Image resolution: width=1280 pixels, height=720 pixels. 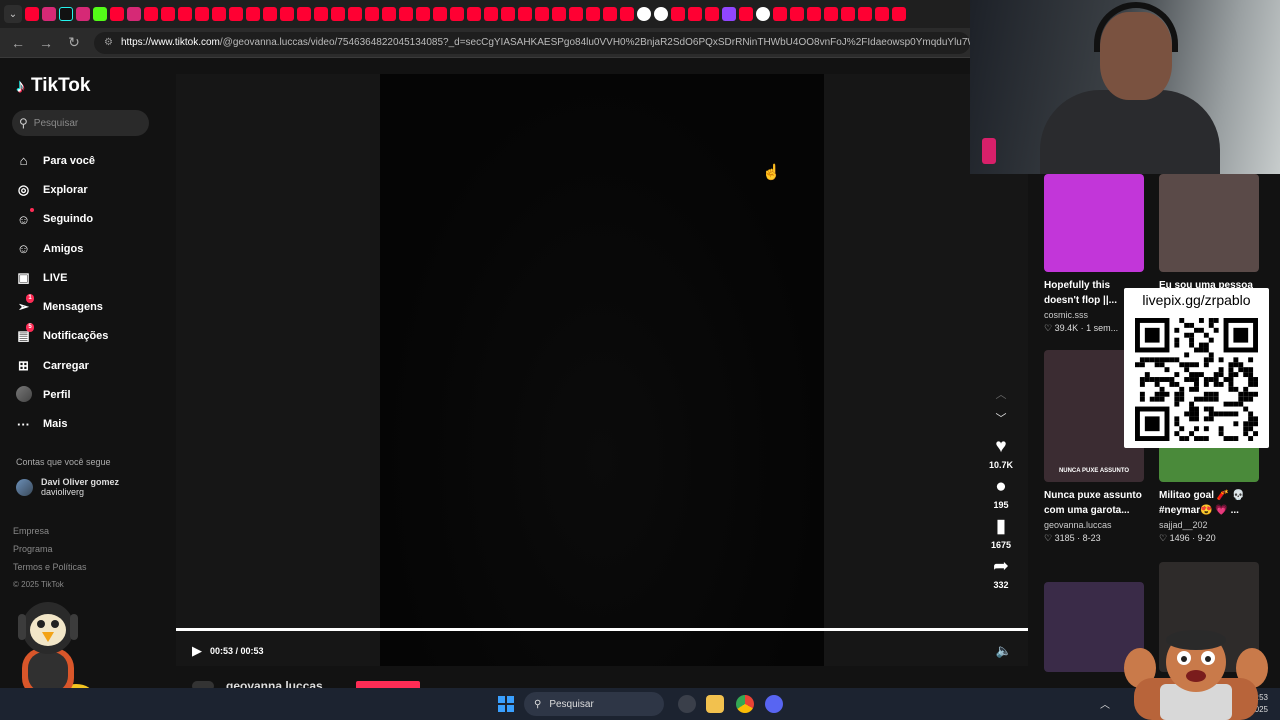 What do you see at coordinates (774, 704) in the screenshot?
I see `discord-icon` at bounding box center [774, 704].